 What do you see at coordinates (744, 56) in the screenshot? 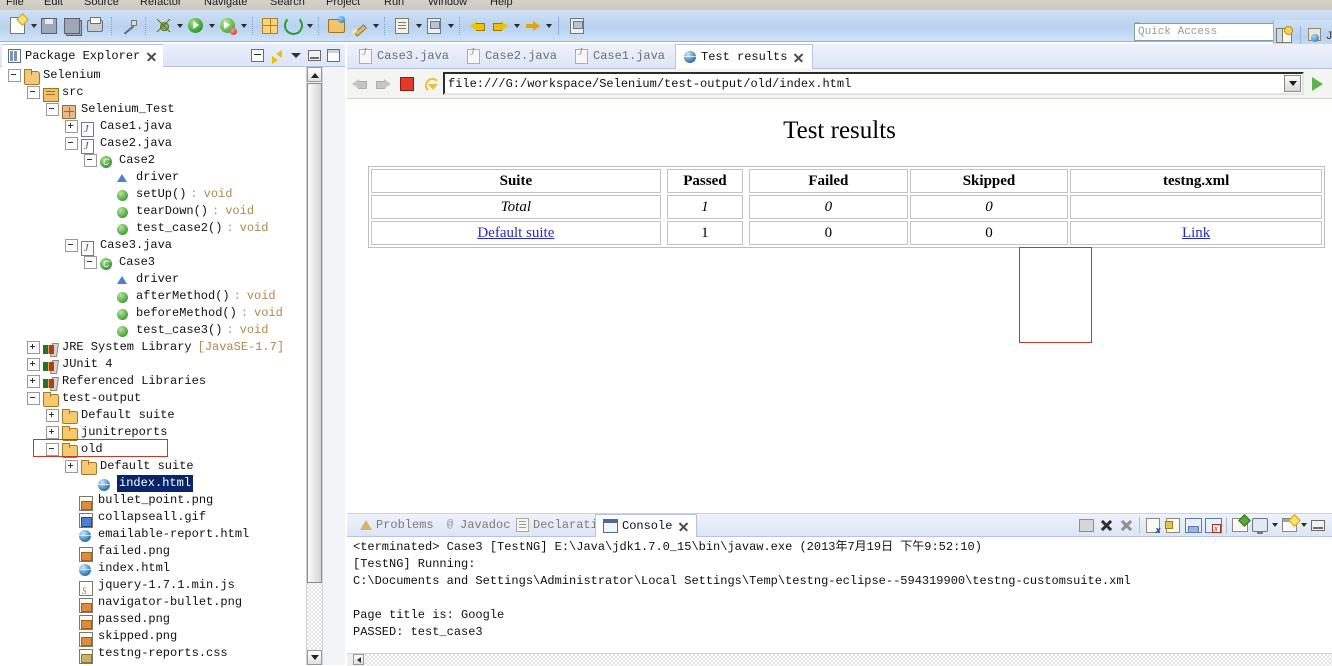
I see `tab-test-results: Test results` at bounding box center [744, 56].